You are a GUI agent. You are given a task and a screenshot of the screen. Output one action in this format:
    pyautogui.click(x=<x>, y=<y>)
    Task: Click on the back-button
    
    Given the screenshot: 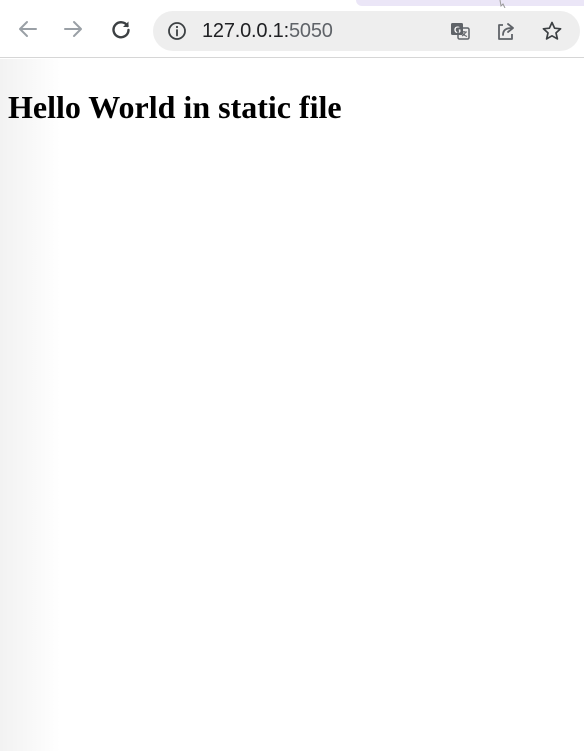 What is the action you would take?
    pyautogui.click(x=28, y=29)
    